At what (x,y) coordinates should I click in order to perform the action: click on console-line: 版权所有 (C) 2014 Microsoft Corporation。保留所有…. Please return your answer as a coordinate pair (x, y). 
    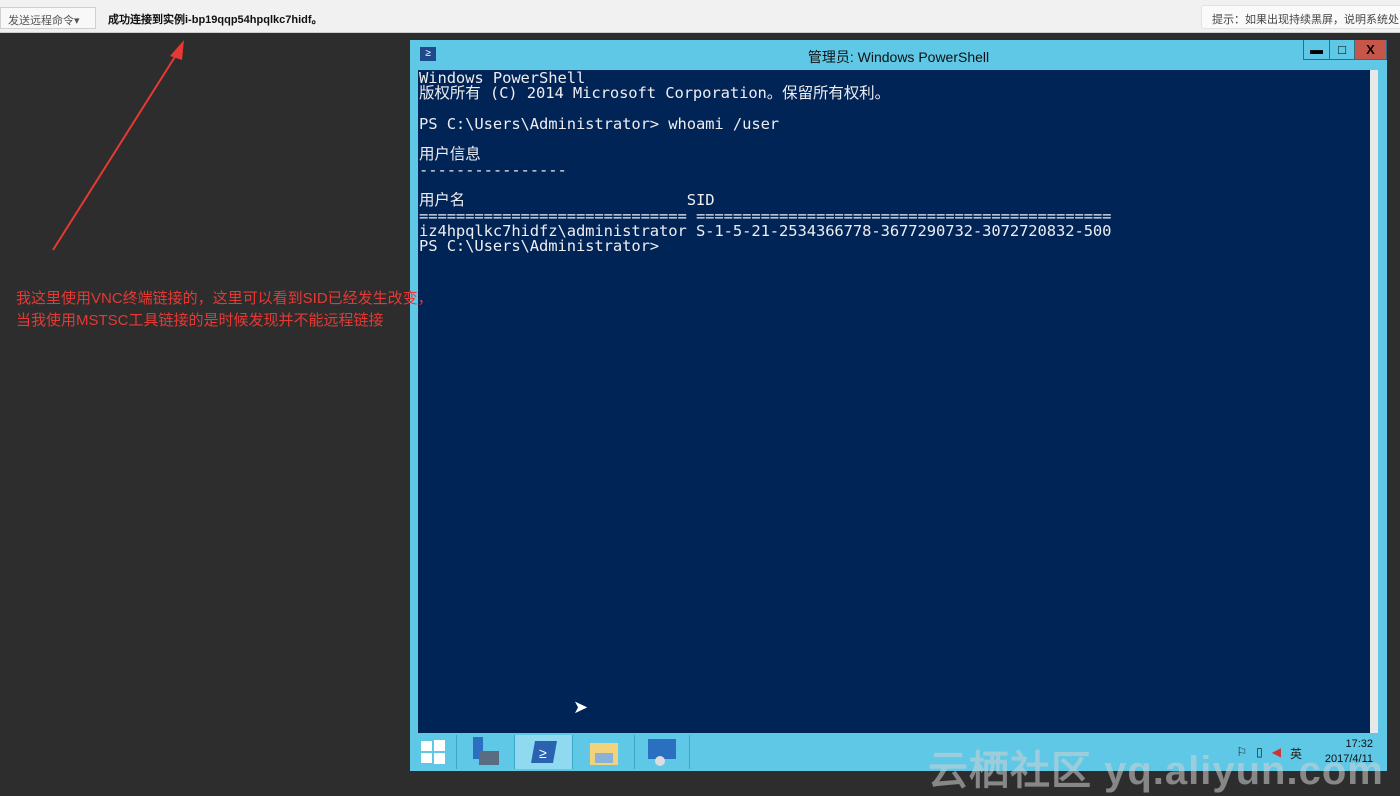
    Looking at the image, I should click on (654, 93).